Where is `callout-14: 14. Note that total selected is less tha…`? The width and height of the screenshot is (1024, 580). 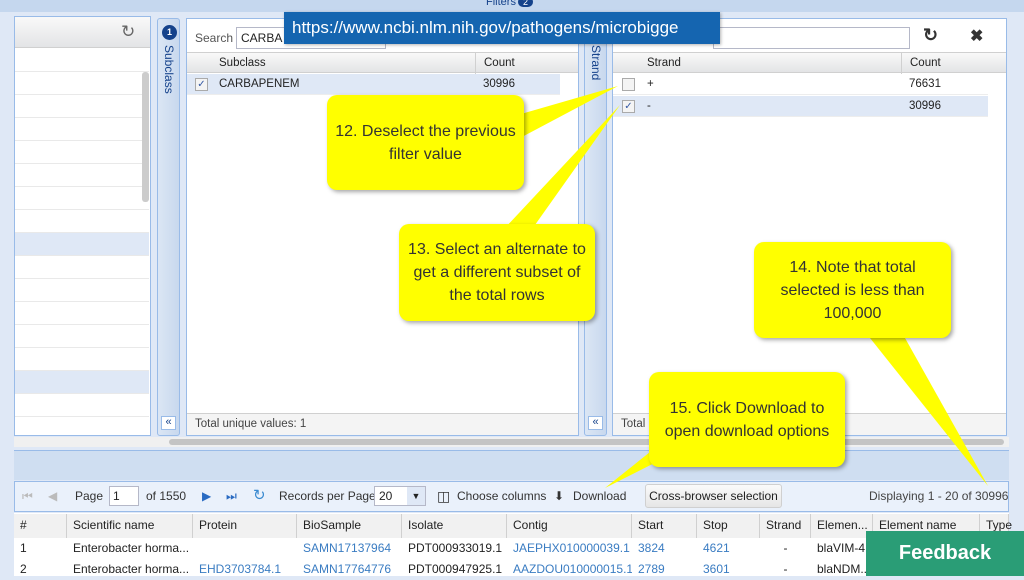 callout-14: 14. Note that total selected is less tha… is located at coordinates (852, 290).